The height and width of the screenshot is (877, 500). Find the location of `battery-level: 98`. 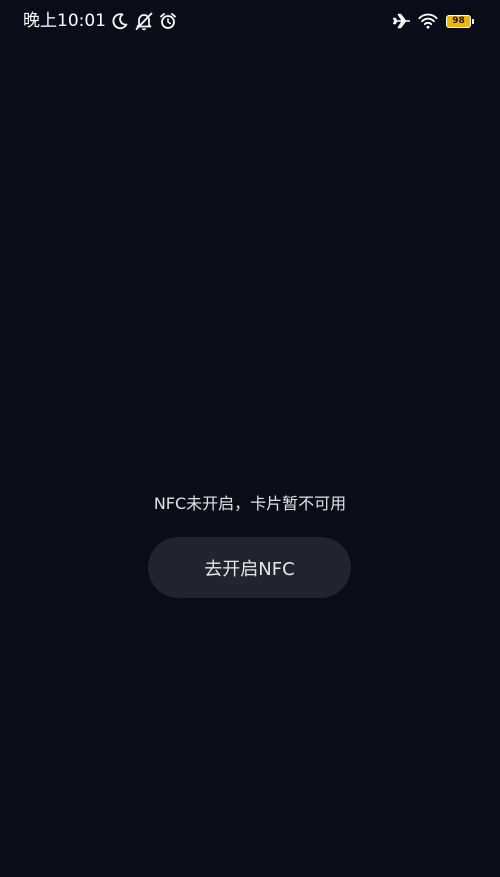

battery-level: 98 is located at coordinates (458, 21).